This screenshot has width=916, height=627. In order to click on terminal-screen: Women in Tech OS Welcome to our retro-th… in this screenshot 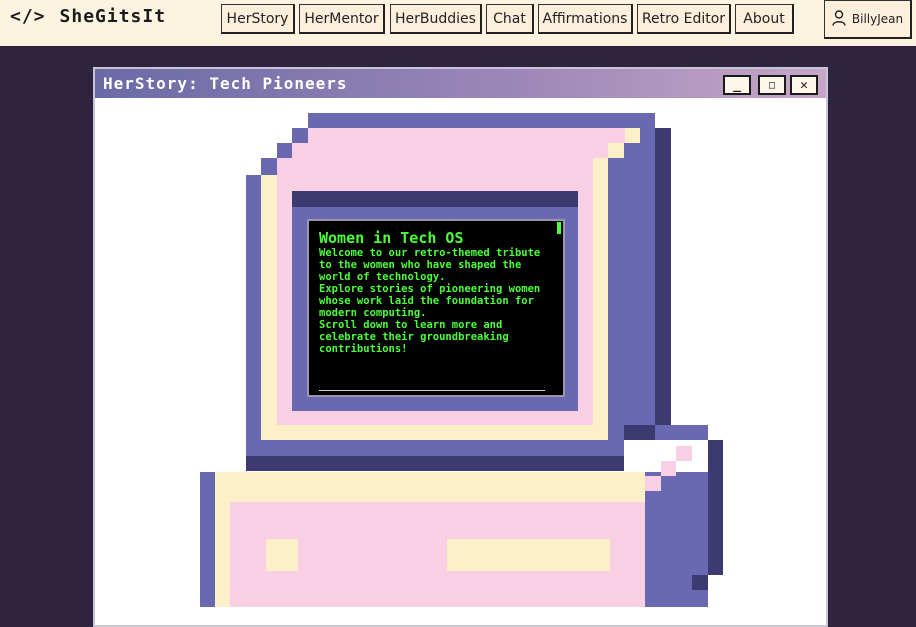, I will do `click(435, 292)`.